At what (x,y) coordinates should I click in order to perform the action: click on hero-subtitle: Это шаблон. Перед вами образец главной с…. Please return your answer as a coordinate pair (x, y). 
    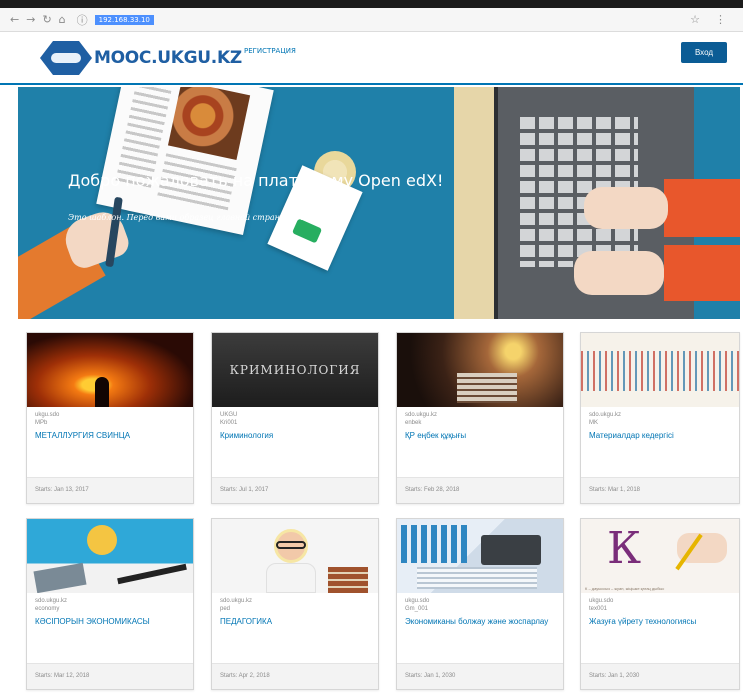
    Looking at the image, I should click on (205, 217).